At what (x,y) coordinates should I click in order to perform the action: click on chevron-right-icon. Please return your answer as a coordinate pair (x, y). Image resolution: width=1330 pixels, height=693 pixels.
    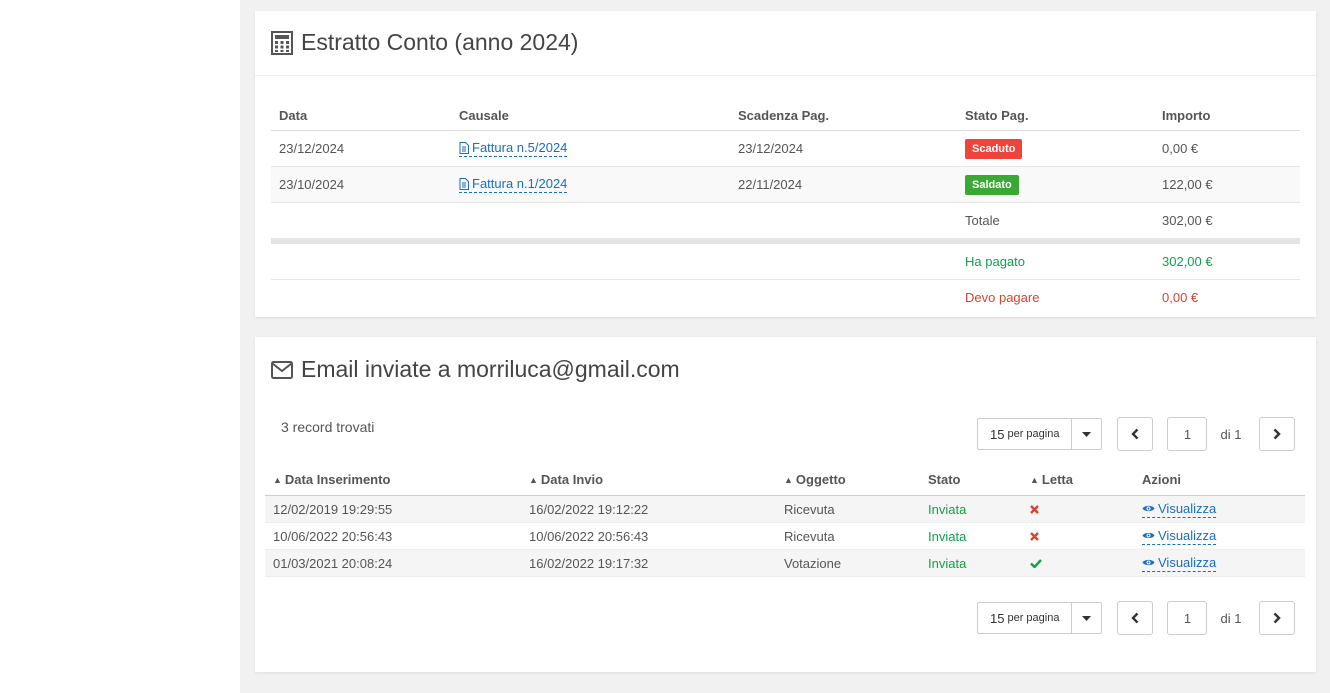
    Looking at the image, I should click on (1278, 618).